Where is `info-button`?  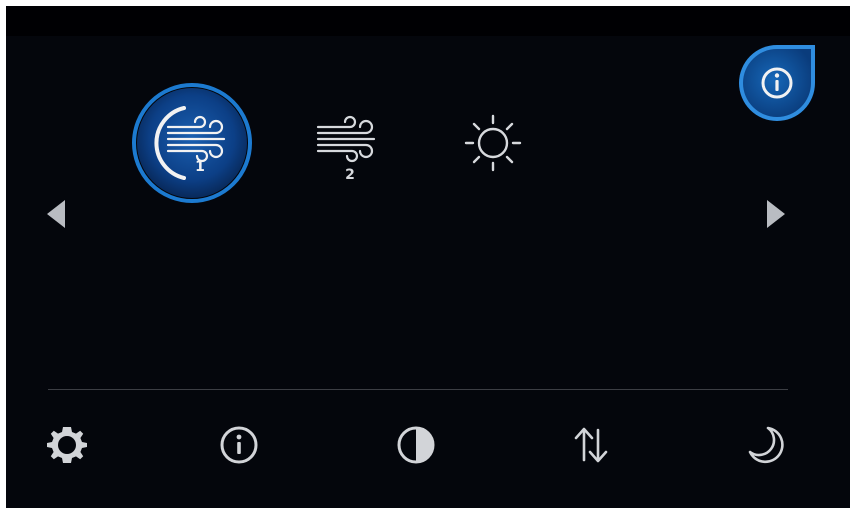
info-button is located at coordinates (239, 444).